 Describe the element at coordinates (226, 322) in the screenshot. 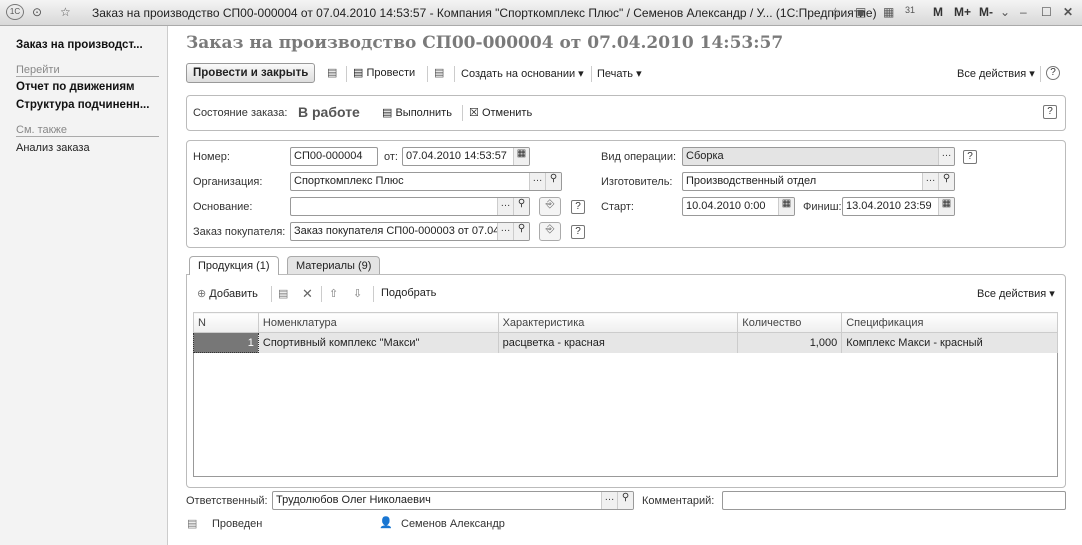

I see `column-header-n: N` at that location.